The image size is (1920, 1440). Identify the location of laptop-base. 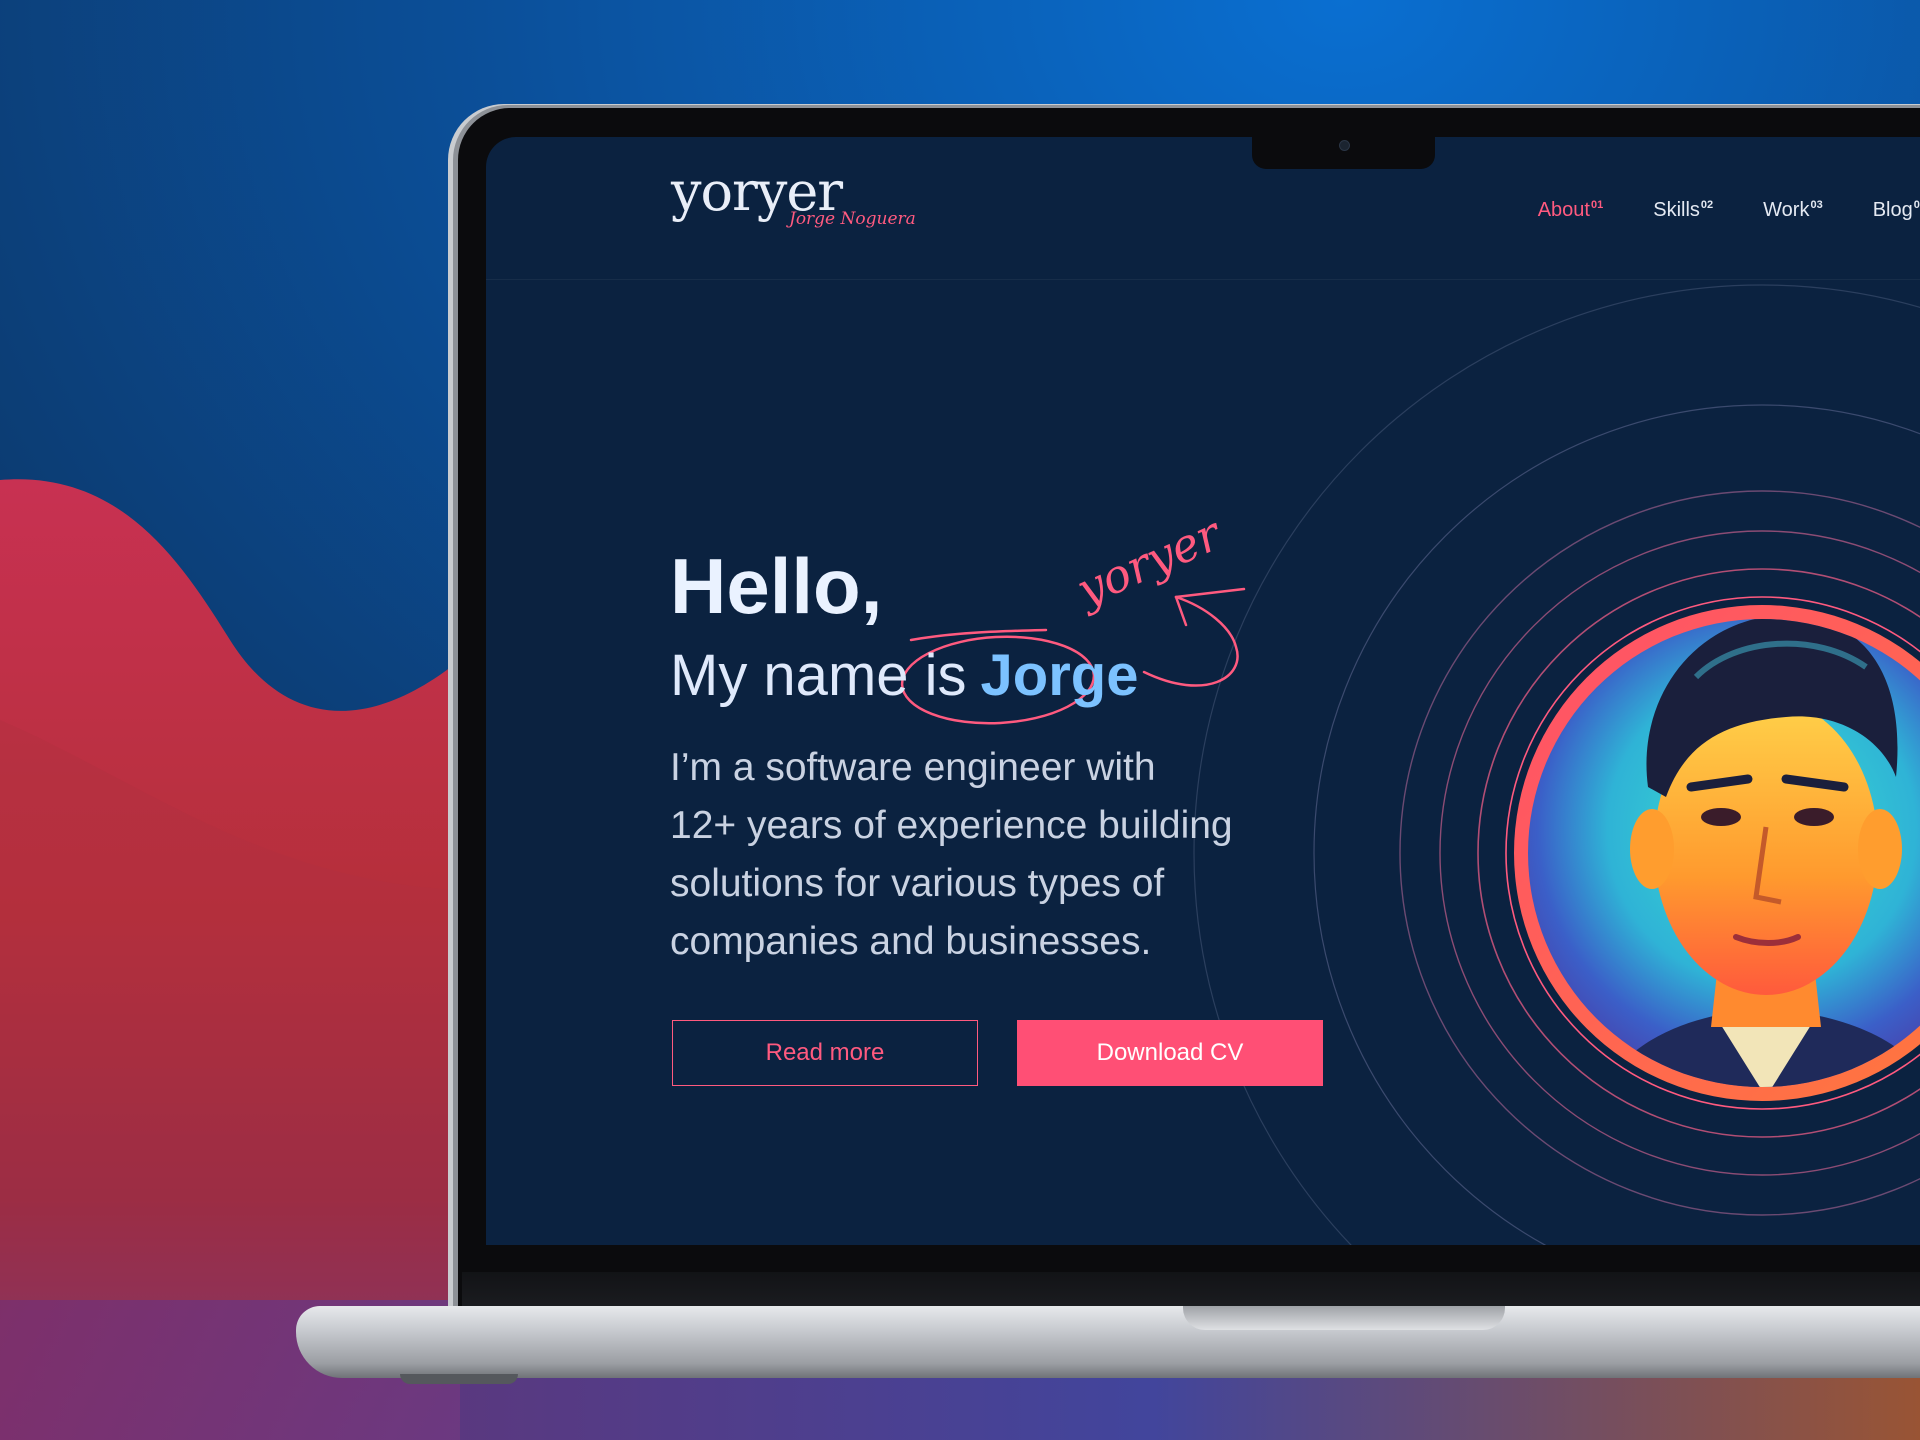
(1108, 1342).